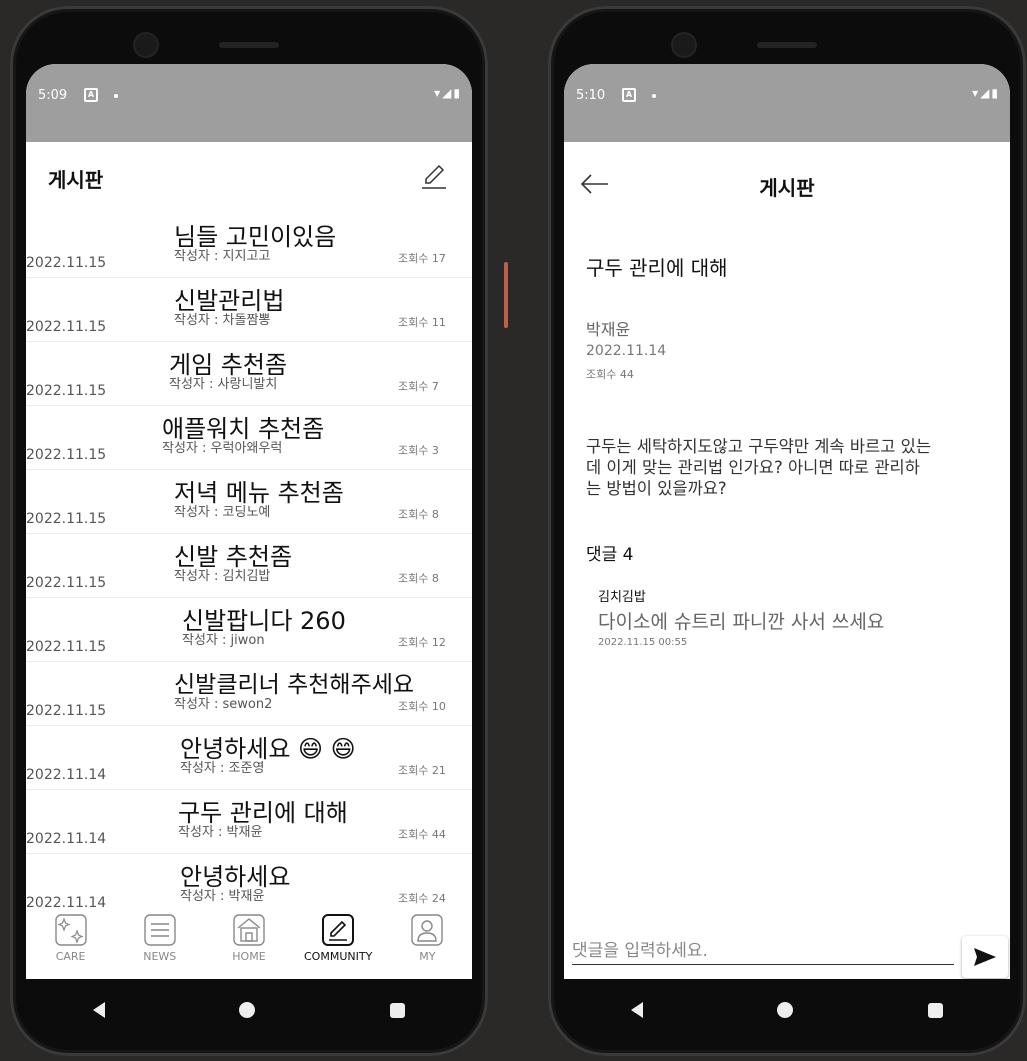 This screenshot has width=1027, height=1061. What do you see at coordinates (160, 956) in the screenshot?
I see `tab-label: NEWS` at bounding box center [160, 956].